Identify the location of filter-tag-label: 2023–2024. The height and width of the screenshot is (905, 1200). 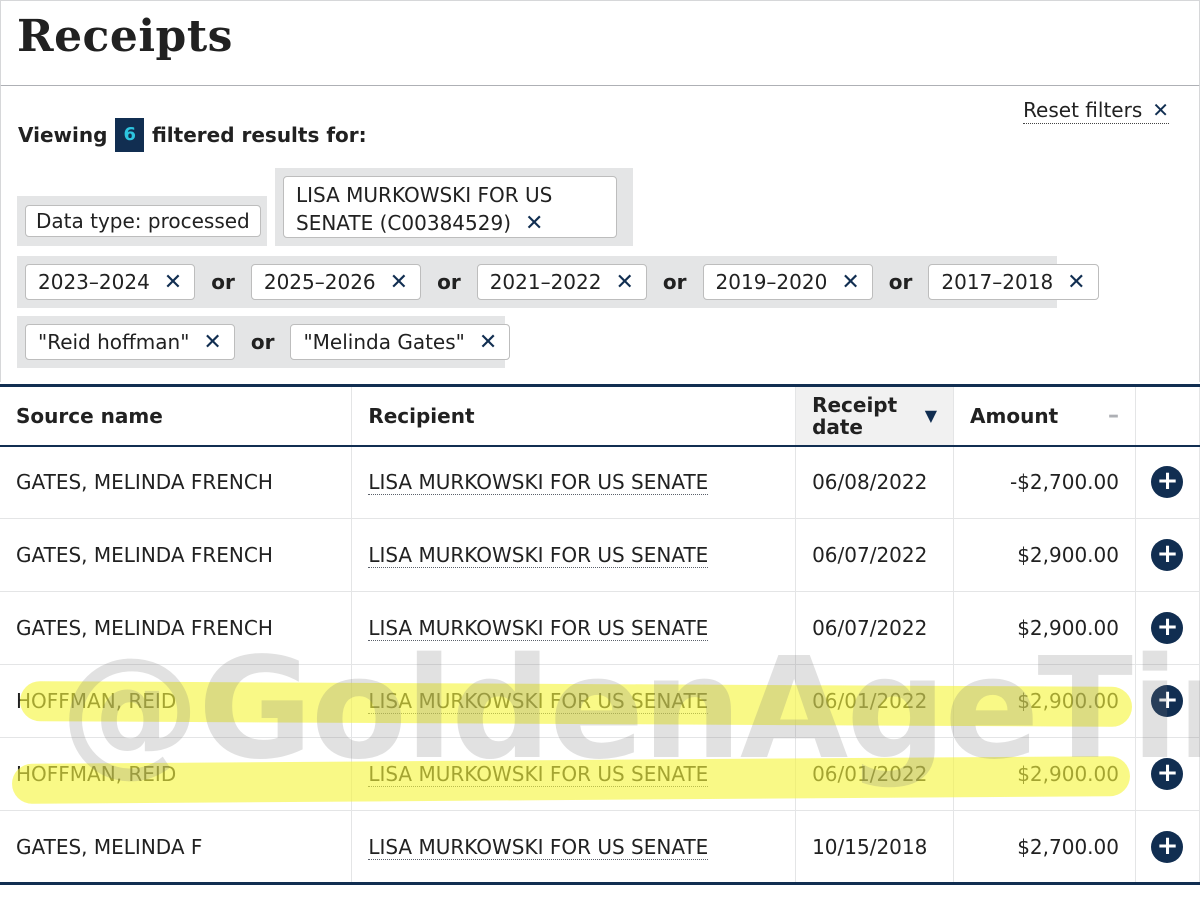
(94, 282).